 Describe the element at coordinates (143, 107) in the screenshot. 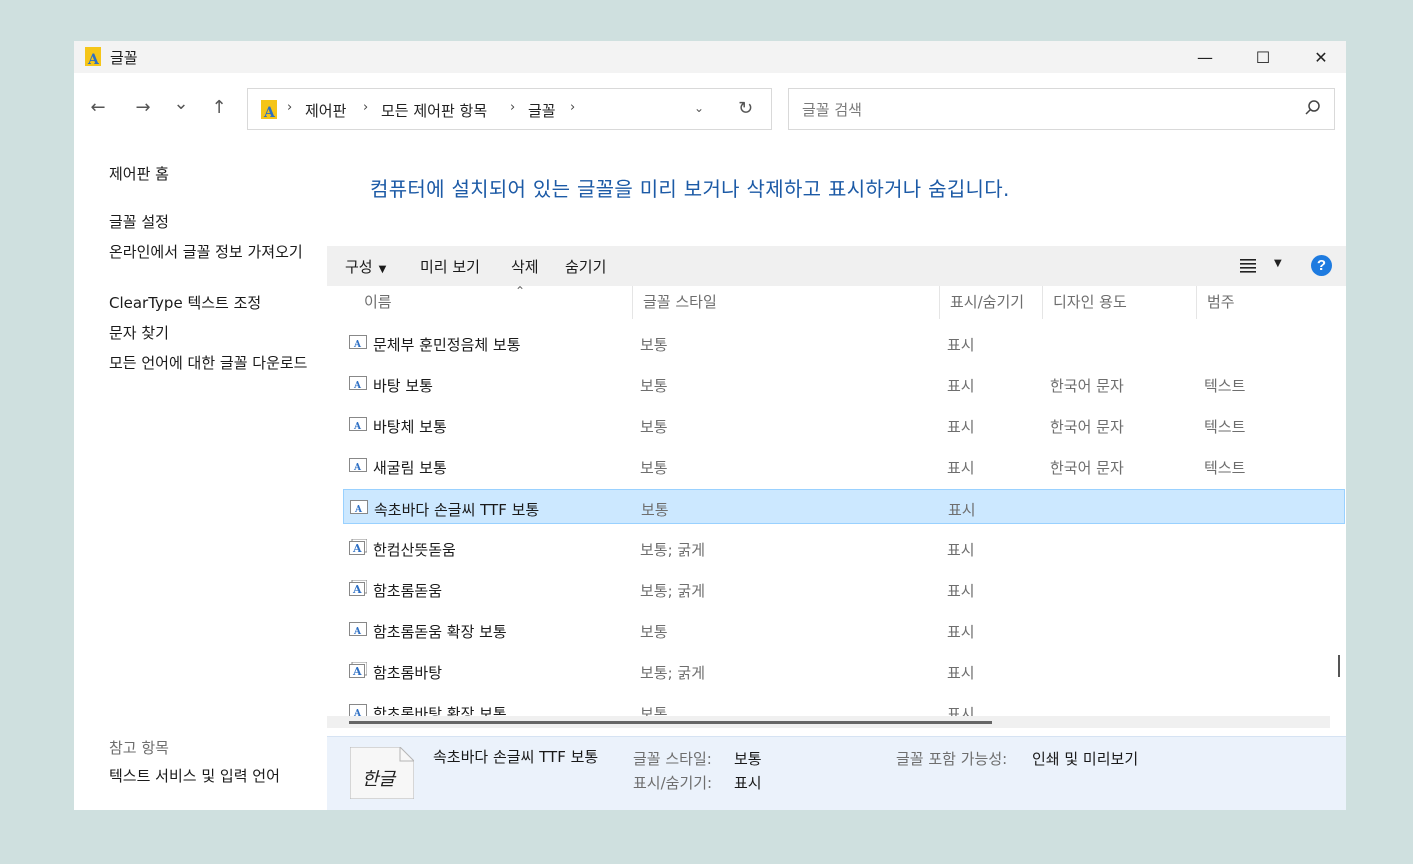

I see `forward-arrow-icon: →` at that location.